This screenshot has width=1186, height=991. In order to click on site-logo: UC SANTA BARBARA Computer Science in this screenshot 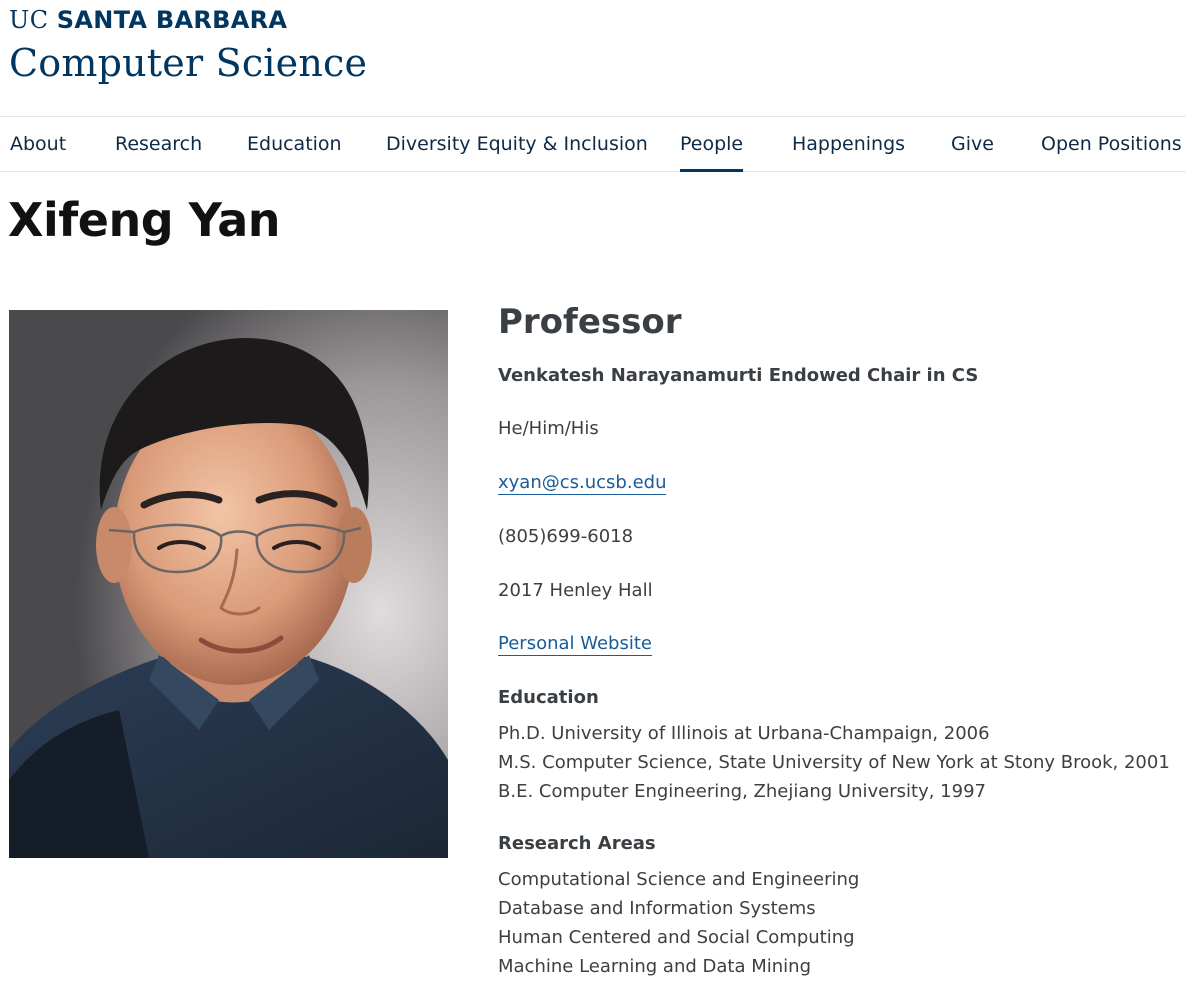, I will do `click(188, 45)`.